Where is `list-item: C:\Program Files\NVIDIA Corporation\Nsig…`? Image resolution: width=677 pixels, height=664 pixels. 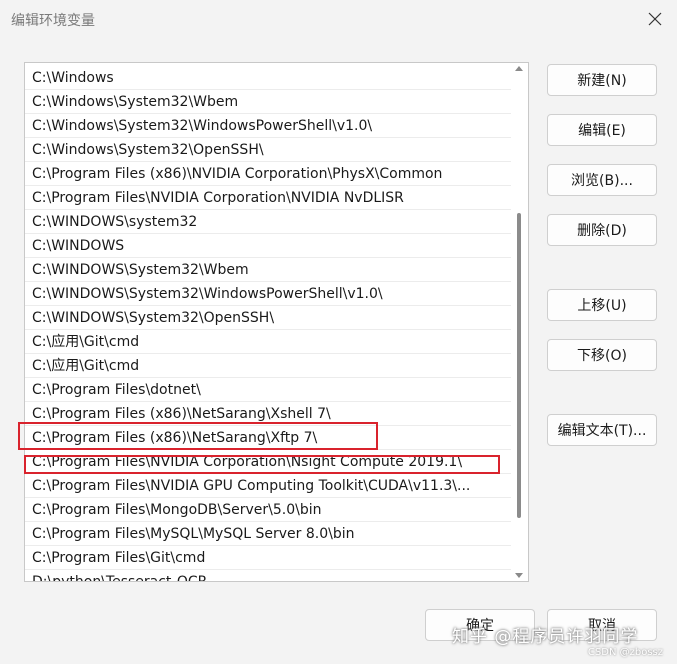
list-item: C:\Program Files\NVIDIA Corporation\Nsig… is located at coordinates (268, 462).